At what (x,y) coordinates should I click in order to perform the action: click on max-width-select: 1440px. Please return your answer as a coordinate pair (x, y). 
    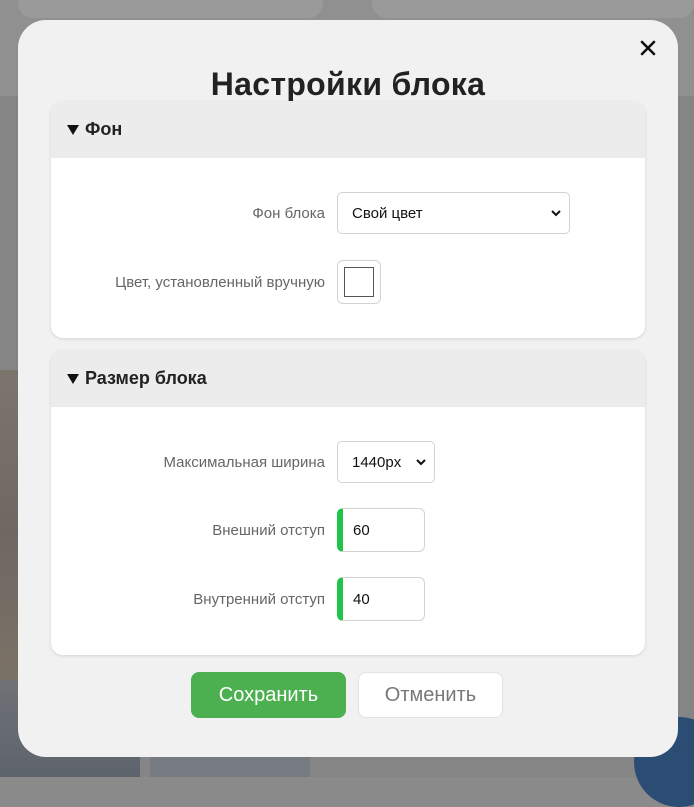
    Looking at the image, I should click on (386, 462).